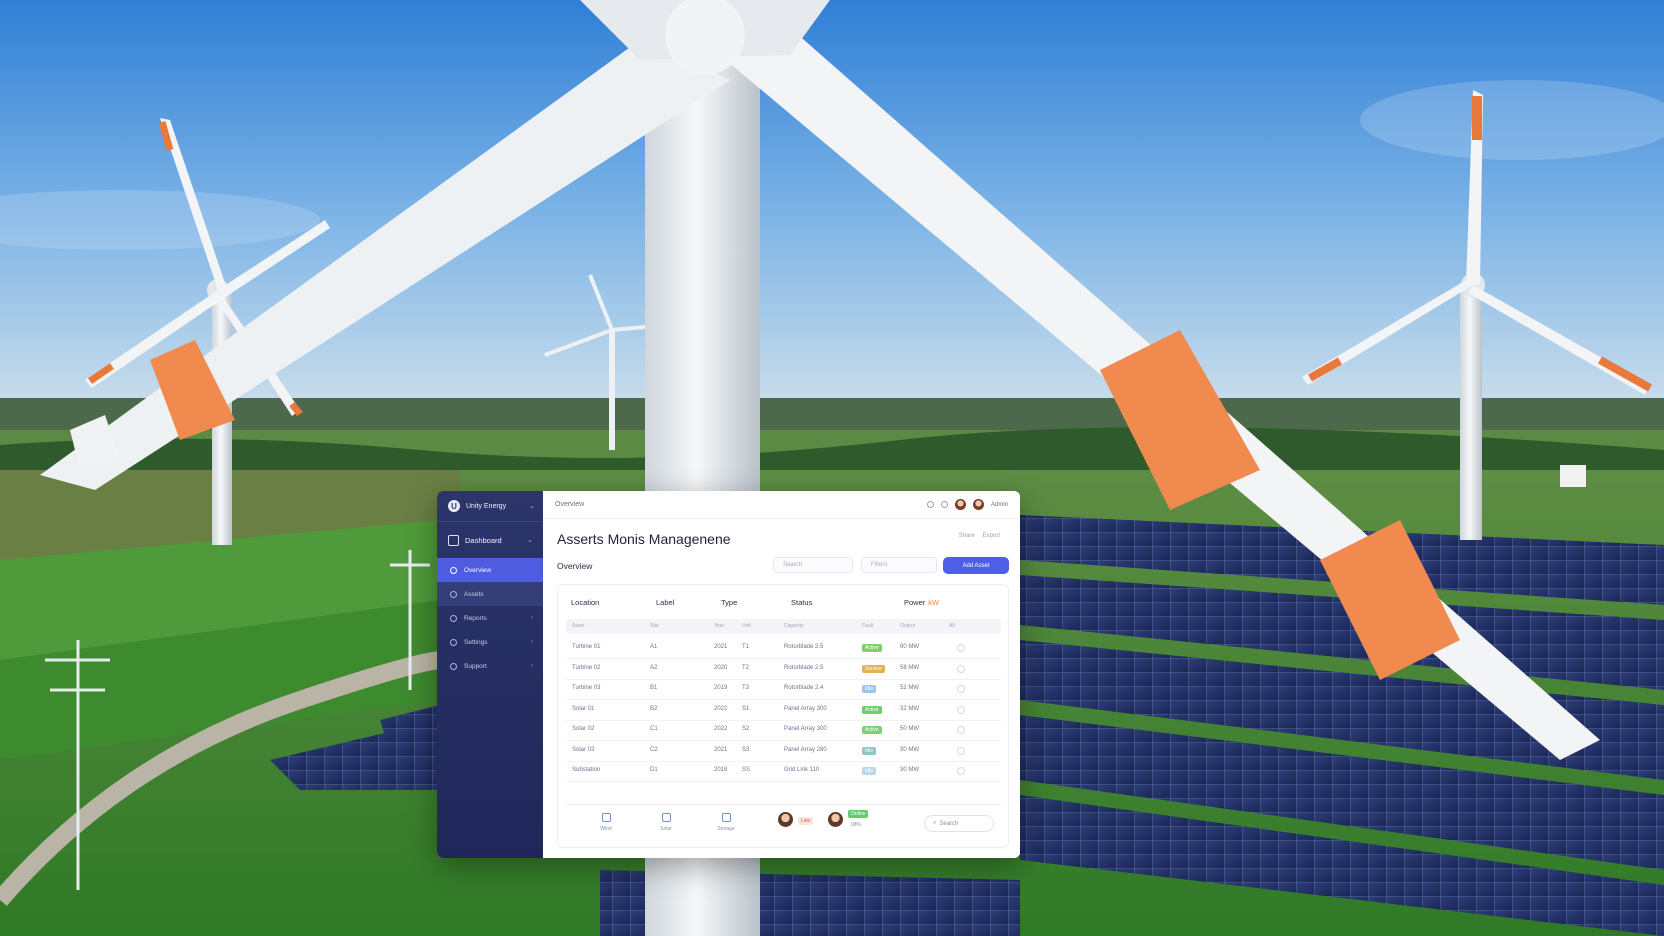 Image resolution: width=1664 pixels, height=936 pixels. Describe the element at coordinates (654, 688) in the screenshot. I see `table-cell: B1` at that location.